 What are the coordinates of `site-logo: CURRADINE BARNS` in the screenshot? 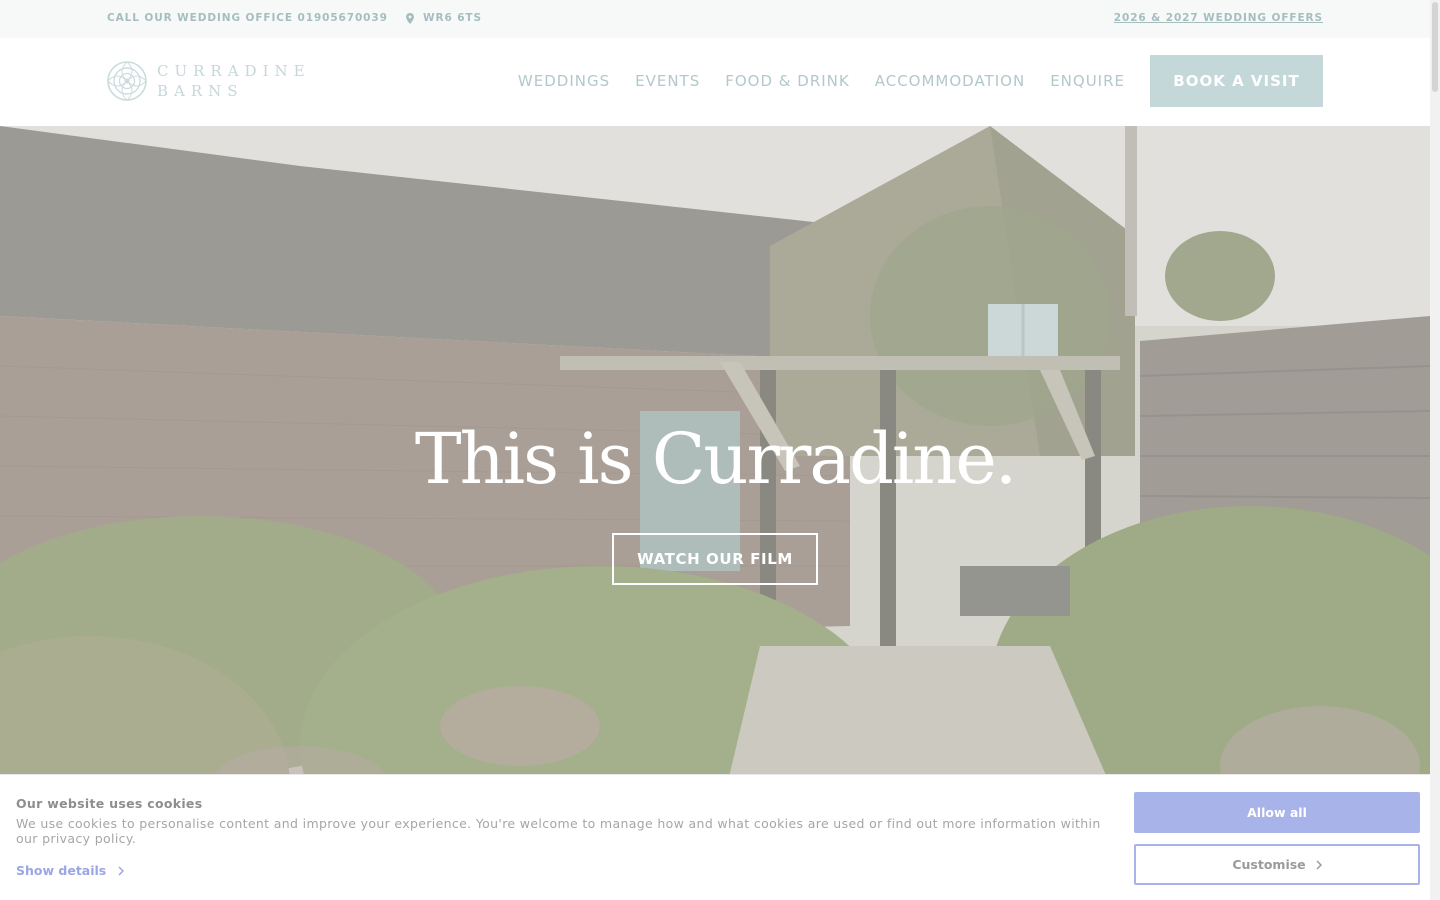 It's located at (209, 81).